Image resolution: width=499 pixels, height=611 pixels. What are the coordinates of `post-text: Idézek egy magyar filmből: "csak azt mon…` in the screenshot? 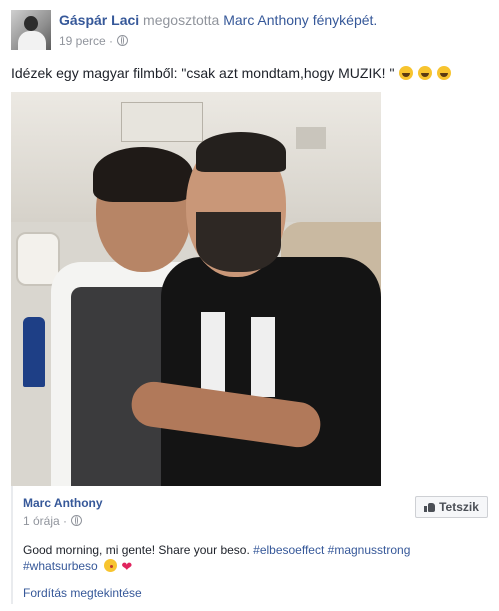 It's located at (231, 73).